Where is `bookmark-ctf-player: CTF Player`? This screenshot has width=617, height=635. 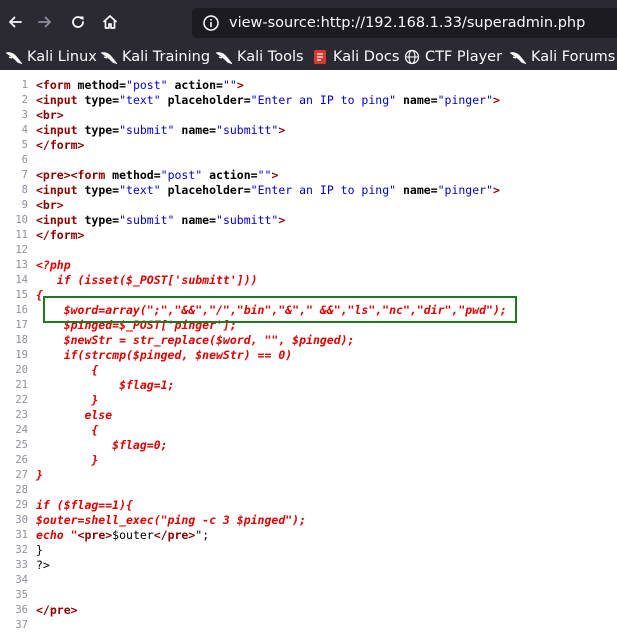
bookmark-ctf-player: CTF Player is located at coordinates (453, 57).